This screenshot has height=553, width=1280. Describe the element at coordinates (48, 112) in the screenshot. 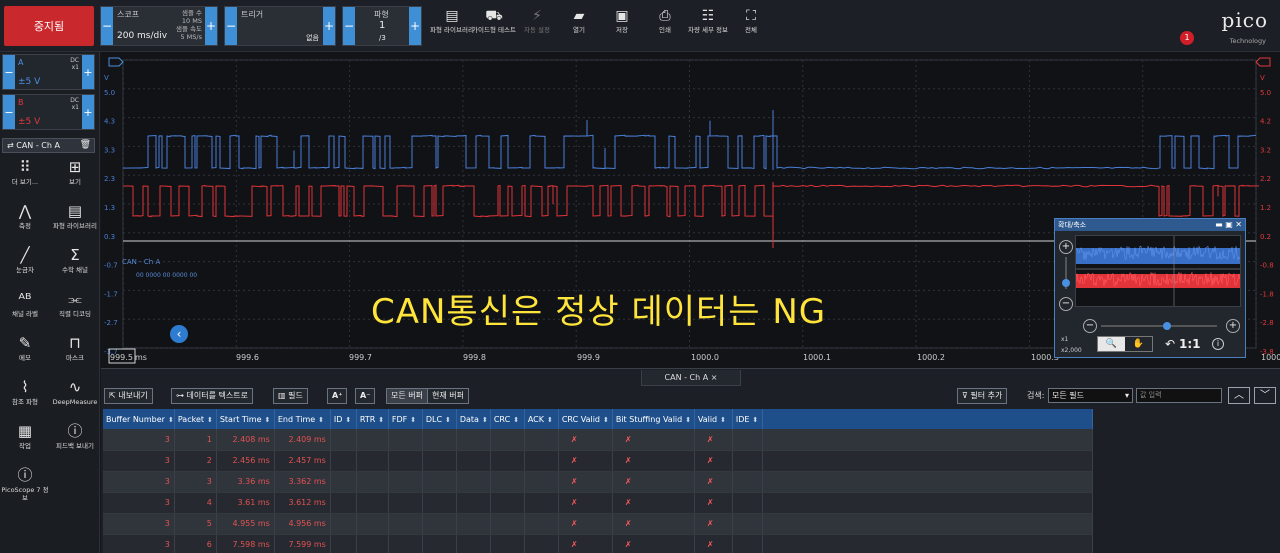

I see `channel-b-control: − B DC x1 ±5 V +` at that location.